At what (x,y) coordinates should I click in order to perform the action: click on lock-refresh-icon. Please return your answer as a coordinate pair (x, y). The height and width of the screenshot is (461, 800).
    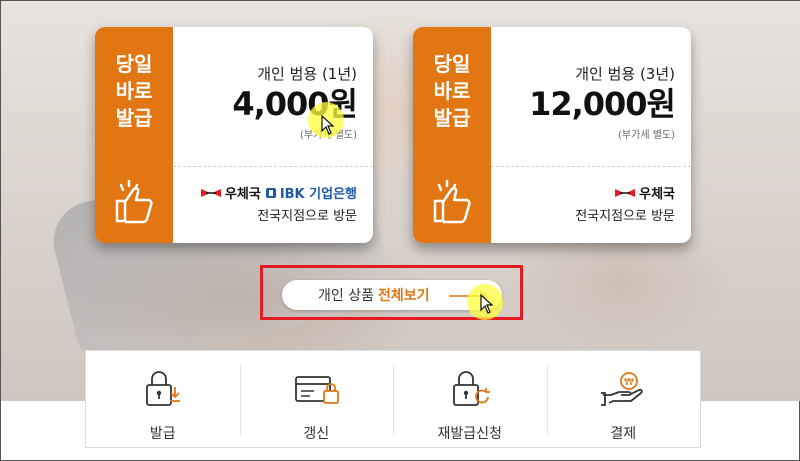
    Looking at the image, I should click on (471, 388).